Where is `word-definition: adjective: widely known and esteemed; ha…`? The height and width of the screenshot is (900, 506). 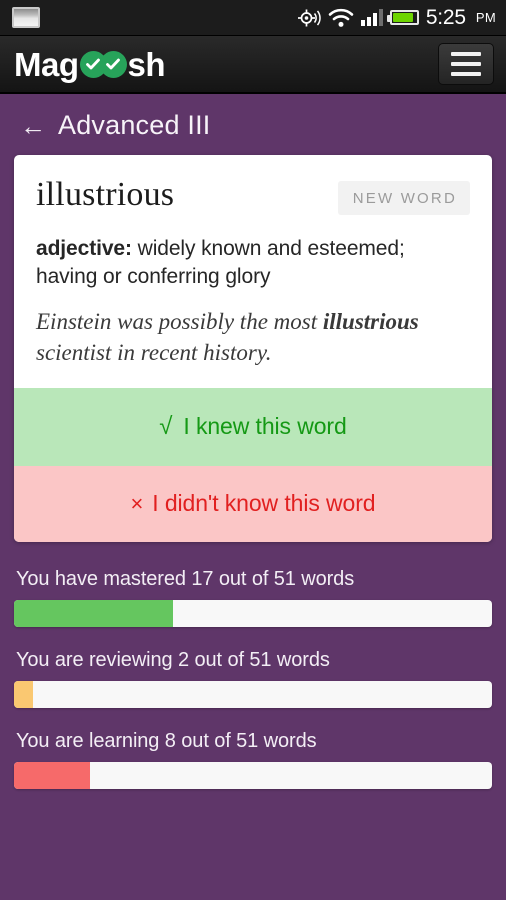
word-definition: adjective: widely known and esteemed; ha… is located at coordinates (253, 263).